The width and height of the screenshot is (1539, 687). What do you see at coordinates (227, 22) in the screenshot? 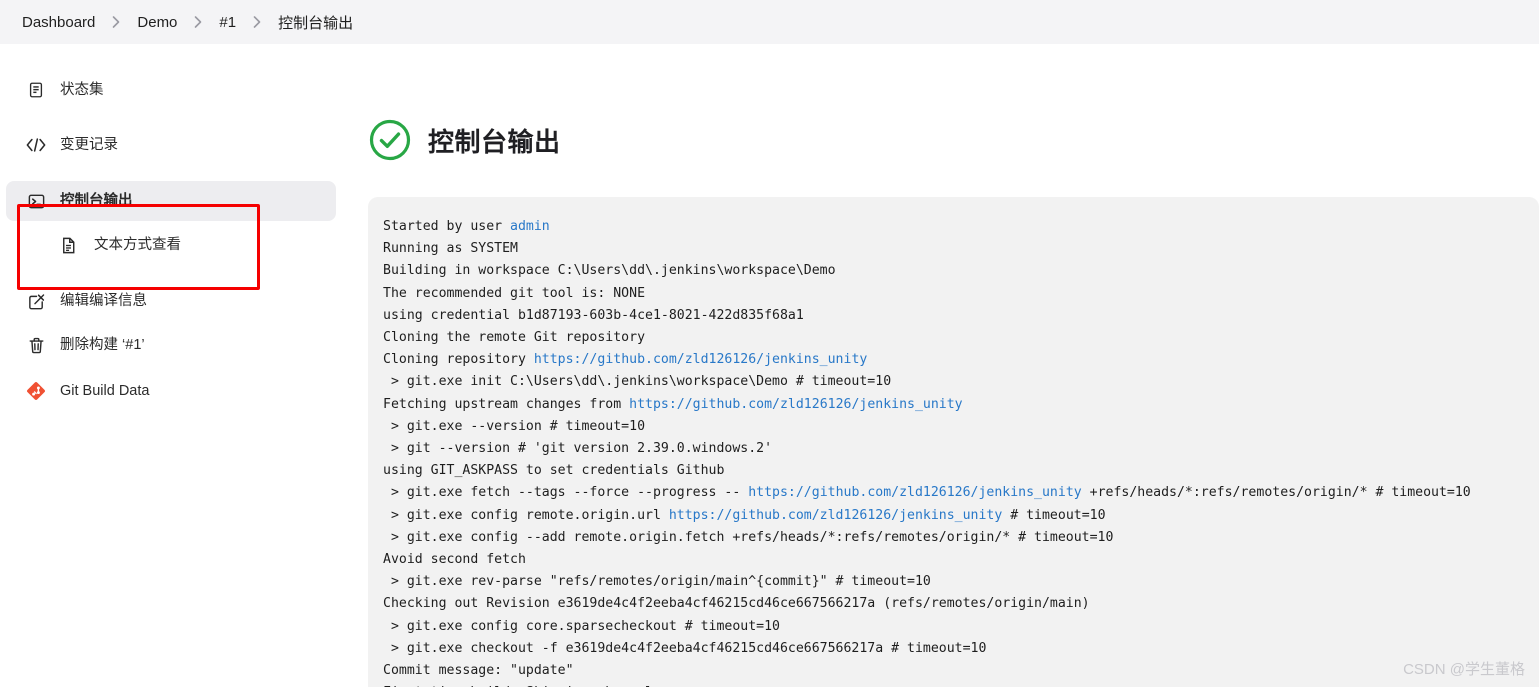
I see `breadcrumb-item-3: #1` at bounding box center [227, 22].